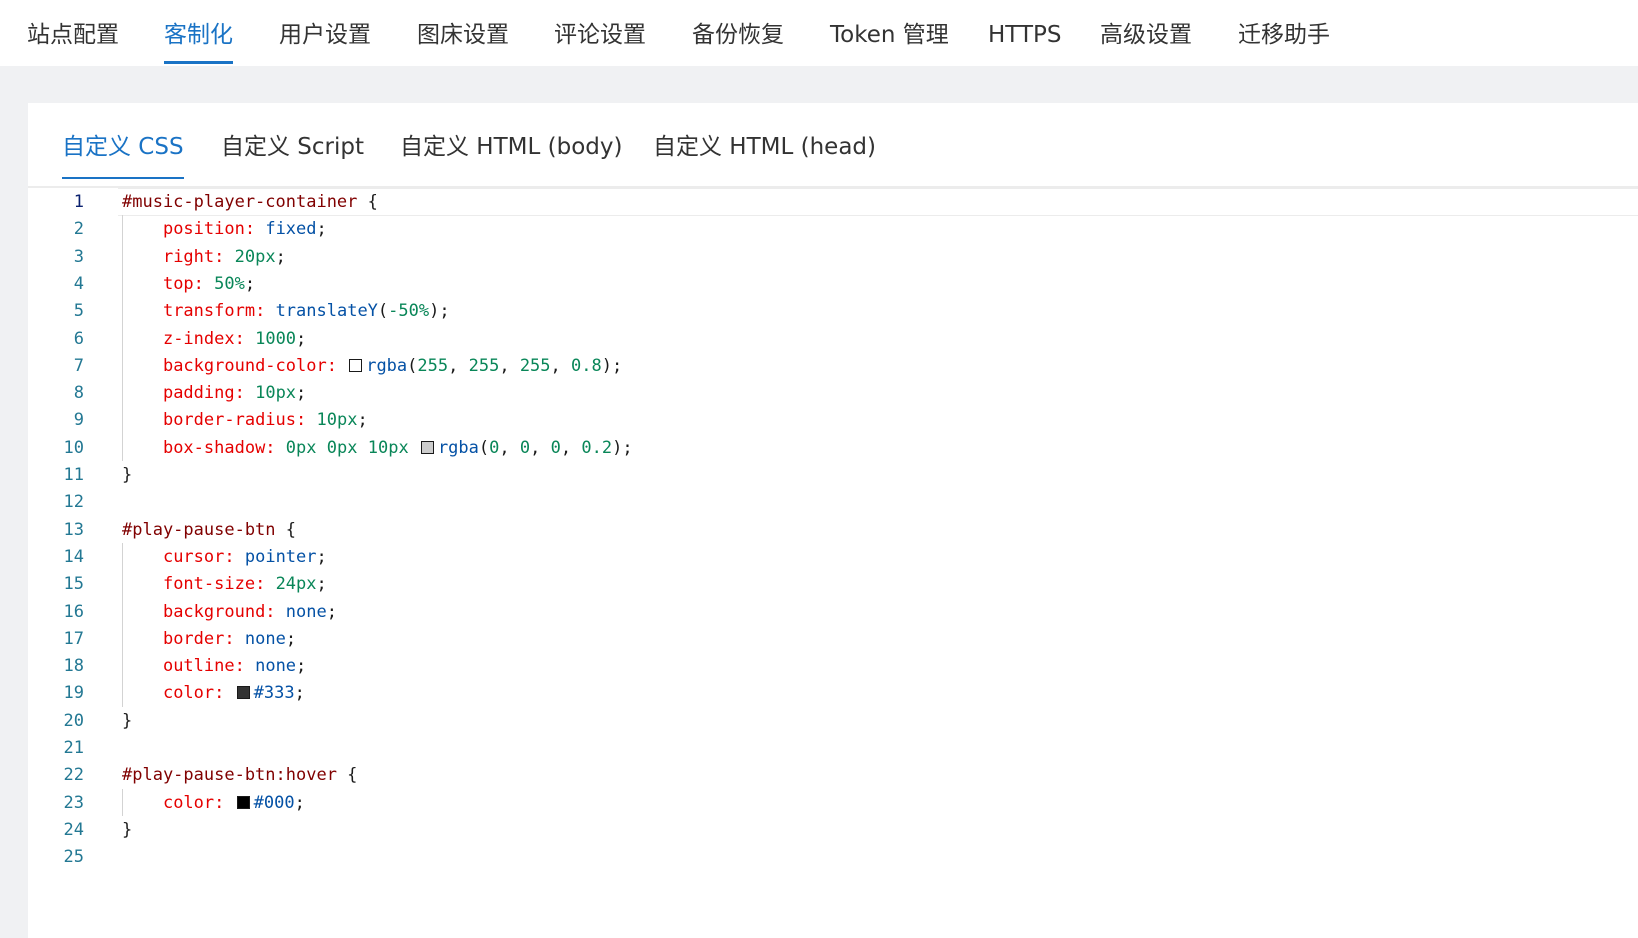 The width and height of the screenshot is (1638, 938). I want to click on code-text: background: none;, so click(229, 612).